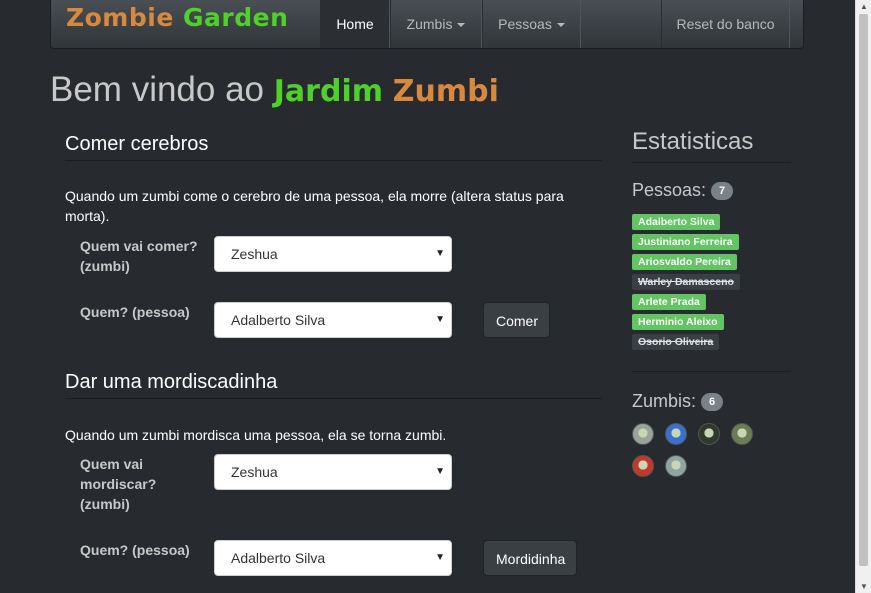 This screenshot has width=871, height=593. Describe the element at coordinates (236, 17) in the screenshot. I see `brand-word-2: Garden` at that location.